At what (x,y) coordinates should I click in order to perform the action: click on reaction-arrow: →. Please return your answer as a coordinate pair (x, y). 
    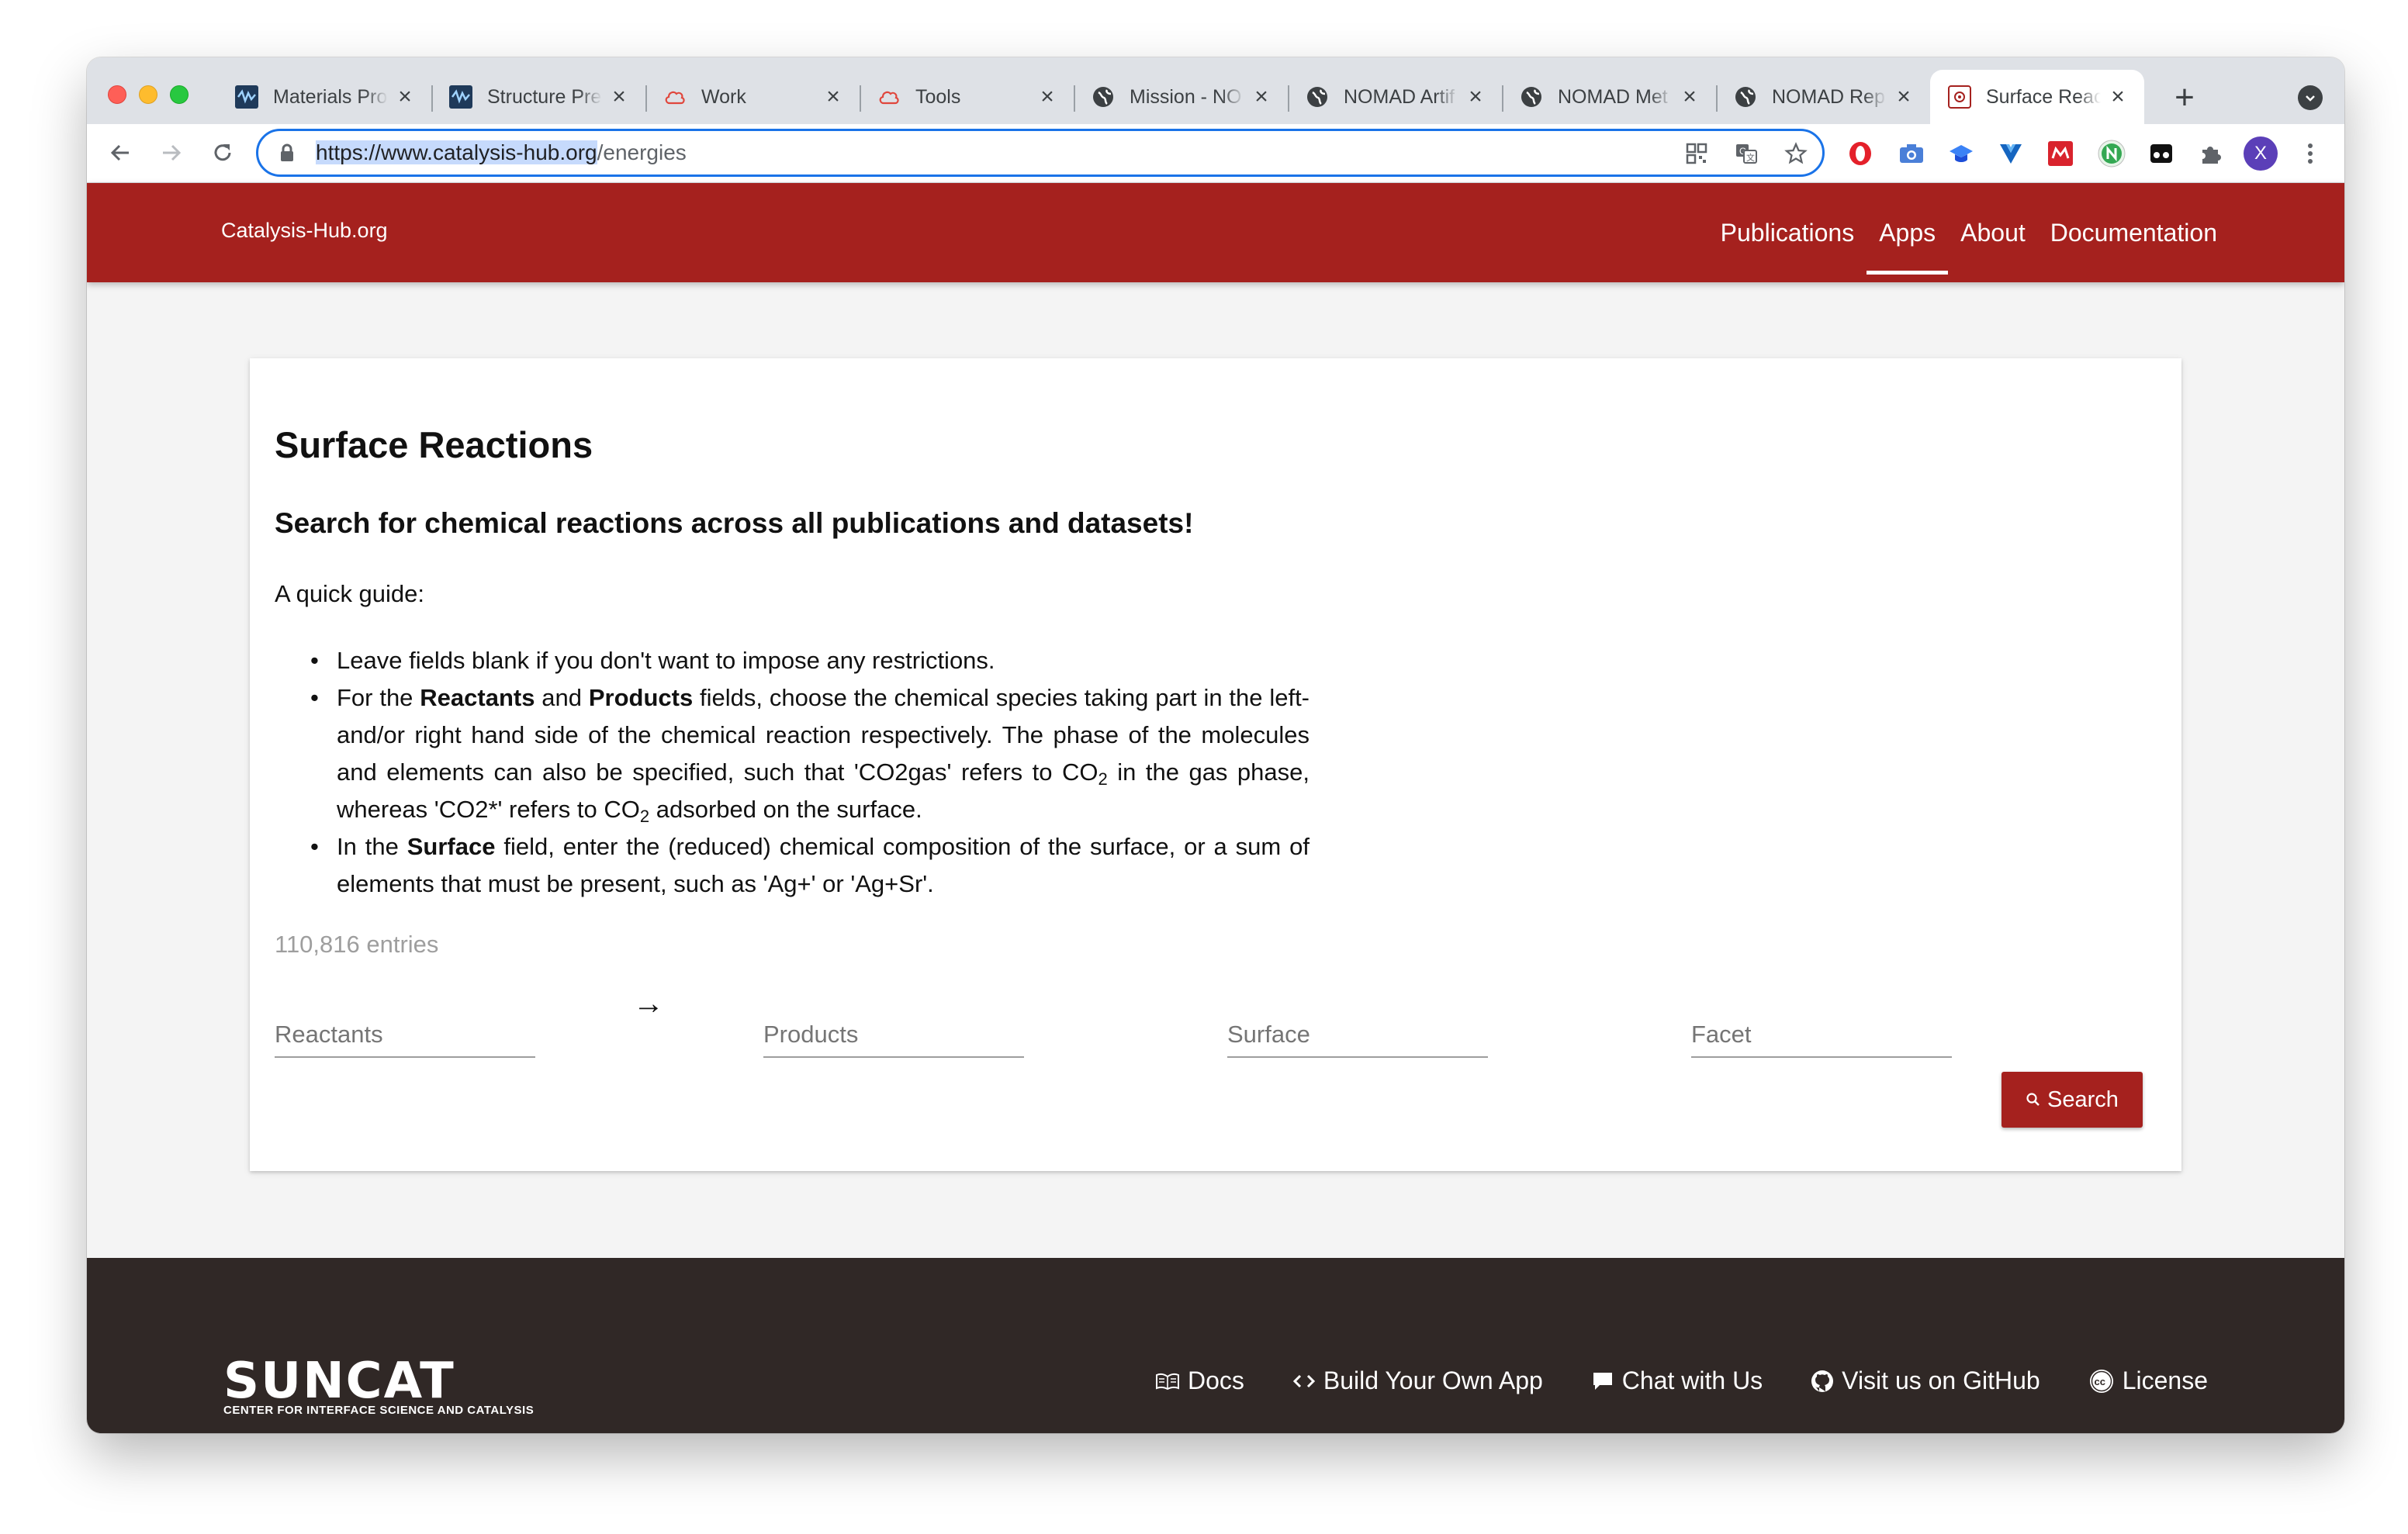
    Looking at the image, I should click on (648, 1003).